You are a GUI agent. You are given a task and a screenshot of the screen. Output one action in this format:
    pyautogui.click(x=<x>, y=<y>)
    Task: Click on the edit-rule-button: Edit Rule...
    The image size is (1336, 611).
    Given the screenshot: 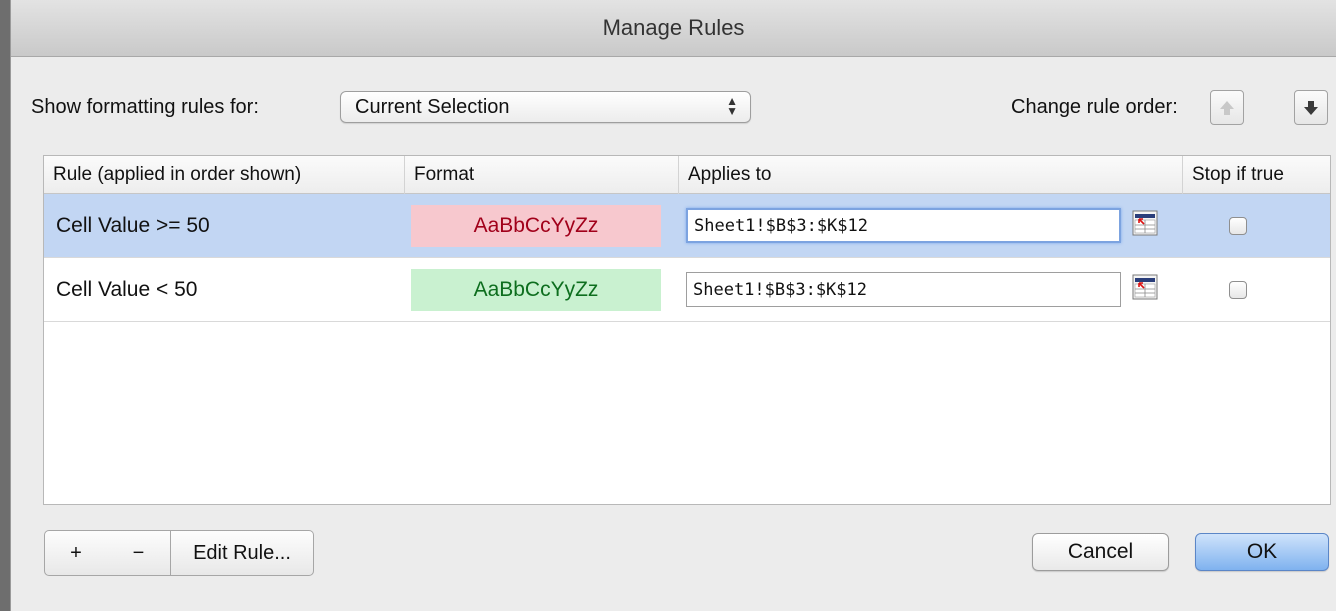 What is the action you would take?
    pyautogui.click(x=242, y=553)
    